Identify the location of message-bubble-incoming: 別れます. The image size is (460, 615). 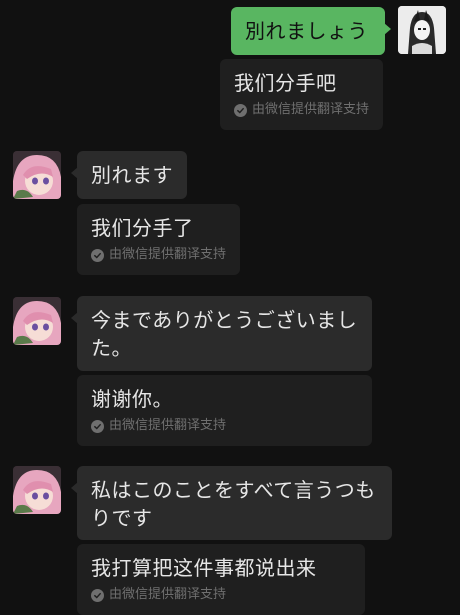
(129, 175).